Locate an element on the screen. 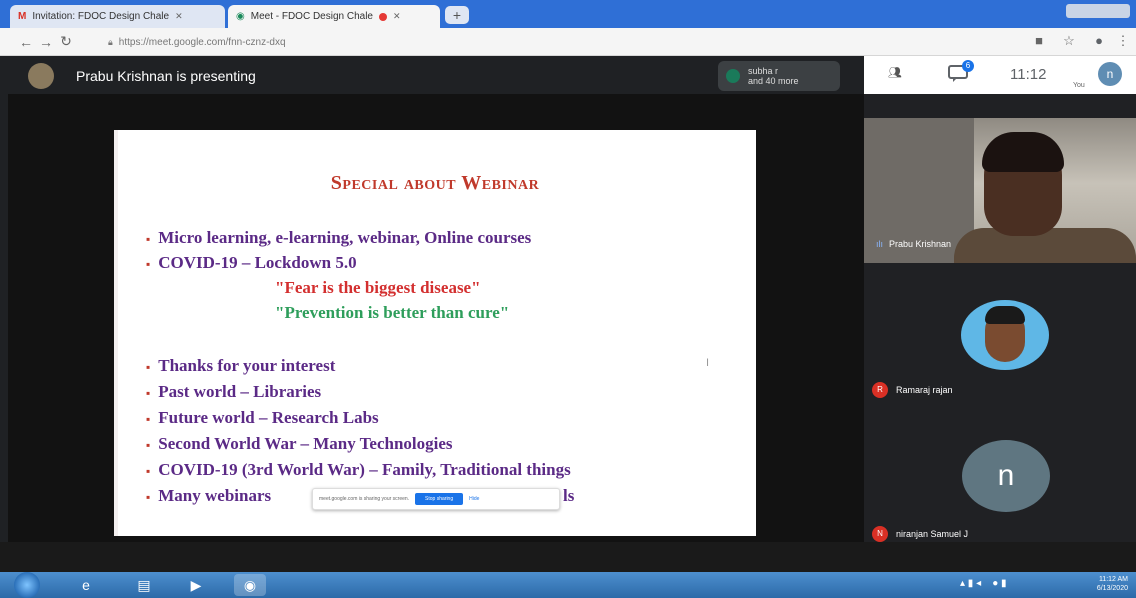 The width and height of the screenshot is (1136, 598). system-tray: ▴ ▮ ◂ ● ▮ is located at coordinates (983, 583).